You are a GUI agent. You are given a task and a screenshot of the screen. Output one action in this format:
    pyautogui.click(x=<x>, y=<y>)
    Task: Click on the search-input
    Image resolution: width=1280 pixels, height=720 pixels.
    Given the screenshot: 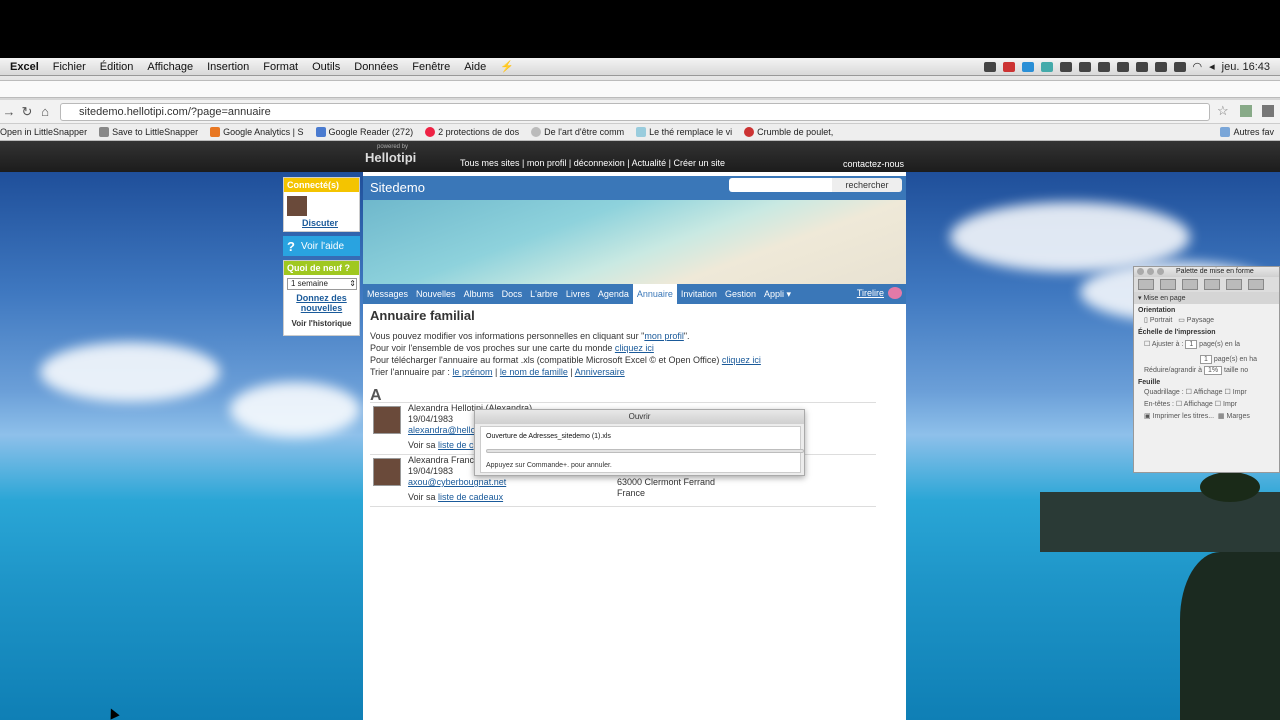 What is the action you would take?
    pyautogui.click(x=780, y=185)
    